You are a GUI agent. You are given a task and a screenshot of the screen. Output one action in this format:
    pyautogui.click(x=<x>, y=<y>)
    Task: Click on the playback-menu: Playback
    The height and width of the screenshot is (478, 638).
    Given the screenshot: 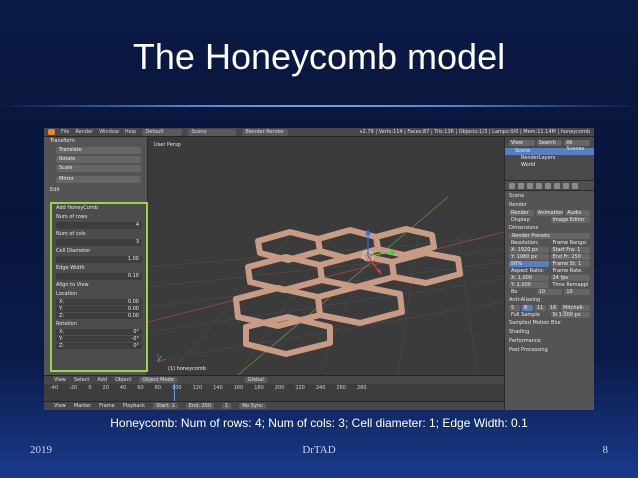 What is the action you would take?
    pyautogui.click(x=134, y=406)
    